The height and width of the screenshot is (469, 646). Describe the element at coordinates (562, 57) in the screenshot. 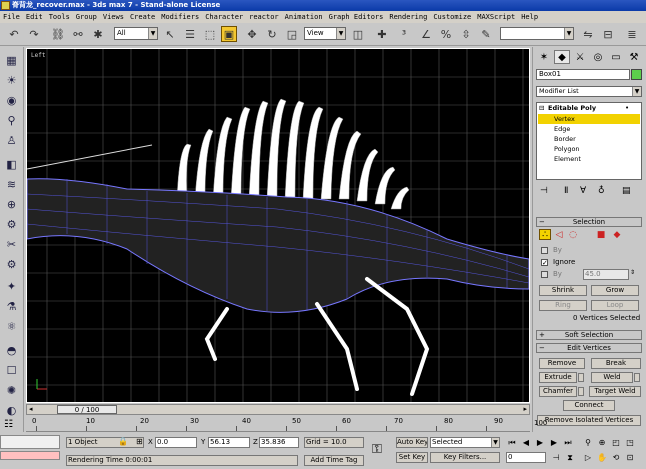

I see `modify-tab-icon: ◆` at that location.